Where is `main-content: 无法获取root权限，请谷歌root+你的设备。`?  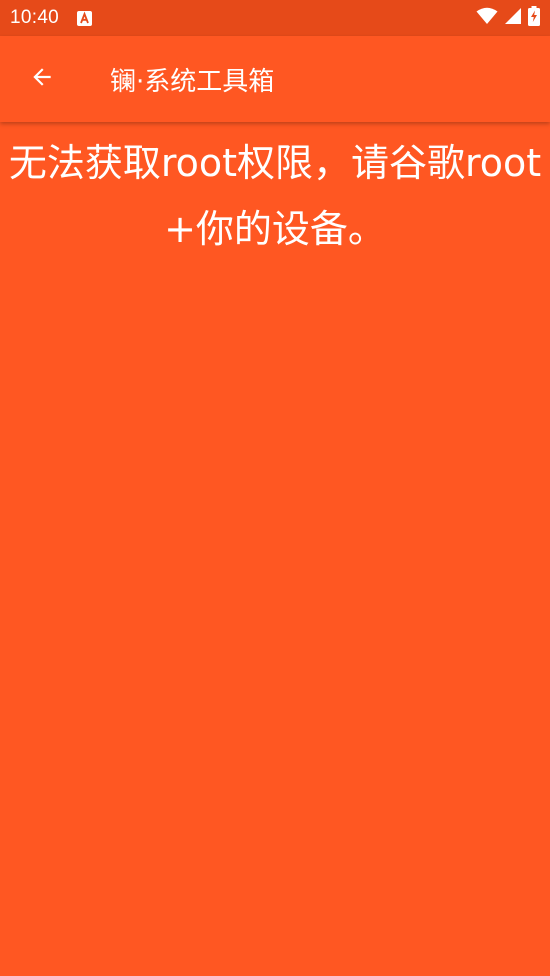 main-content: 无法获取root权限，请谷歌root+你的设备。 is located at coordinates (275, 192).